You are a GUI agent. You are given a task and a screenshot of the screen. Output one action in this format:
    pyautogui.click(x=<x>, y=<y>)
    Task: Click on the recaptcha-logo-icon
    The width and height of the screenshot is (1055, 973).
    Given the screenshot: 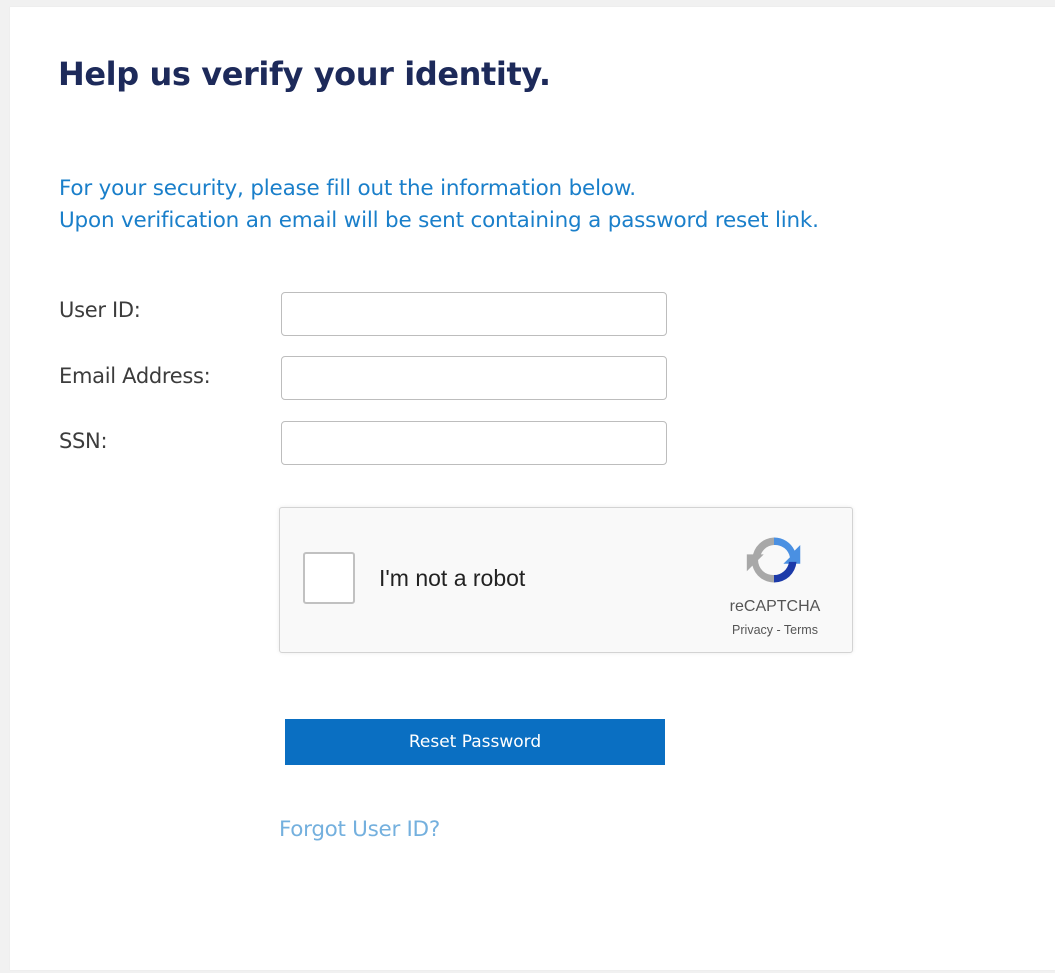 What is the action you would take?
    pyautogui.click(x=773, y=560)
    